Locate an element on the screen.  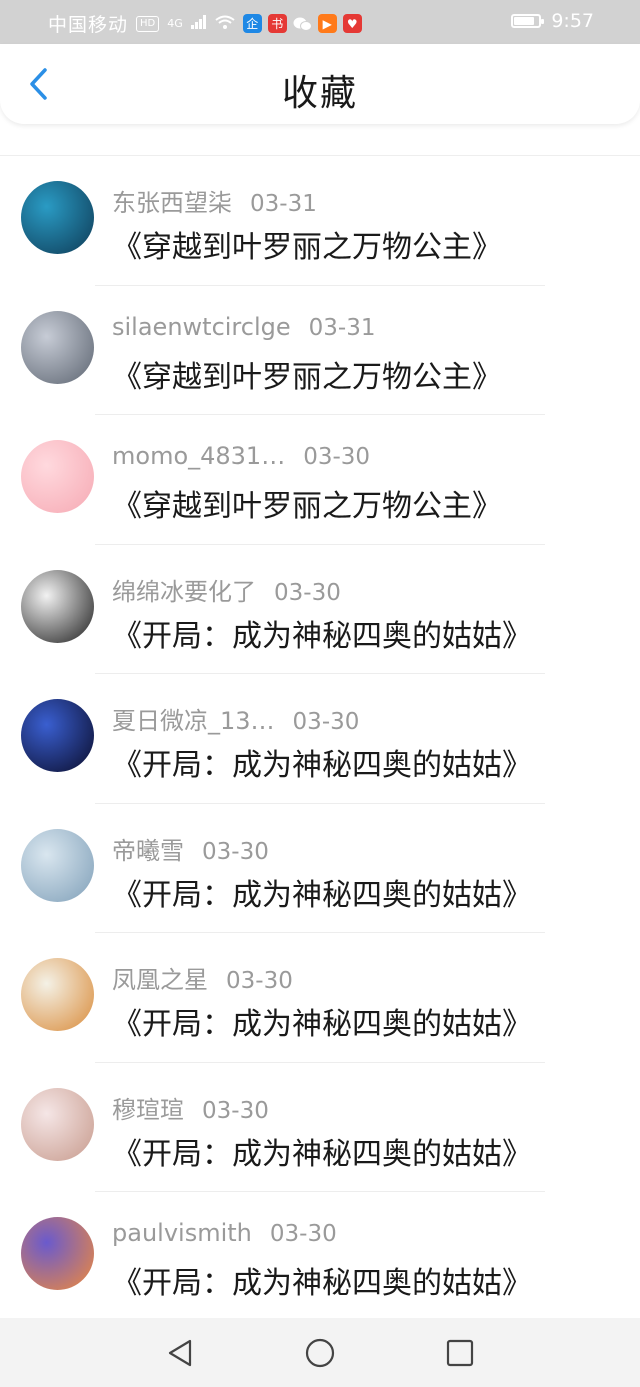
item-meta: 东张西望柒 03-31 is located at coordinates (214, 200).